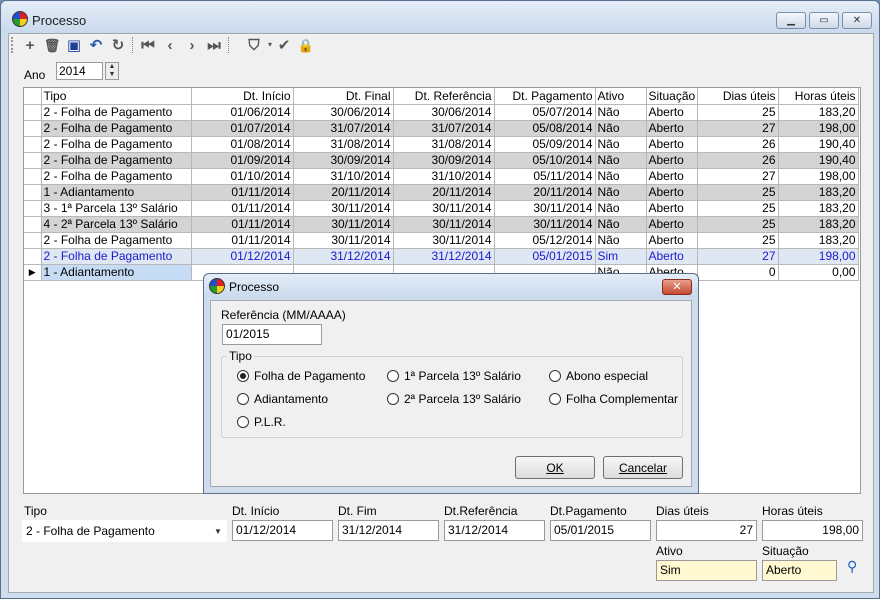 The height and width of the screenshot is (599, 880). Describe the element at coordinates (621, 96) in the screenshot. I see `column-header: Ativo` at that location.